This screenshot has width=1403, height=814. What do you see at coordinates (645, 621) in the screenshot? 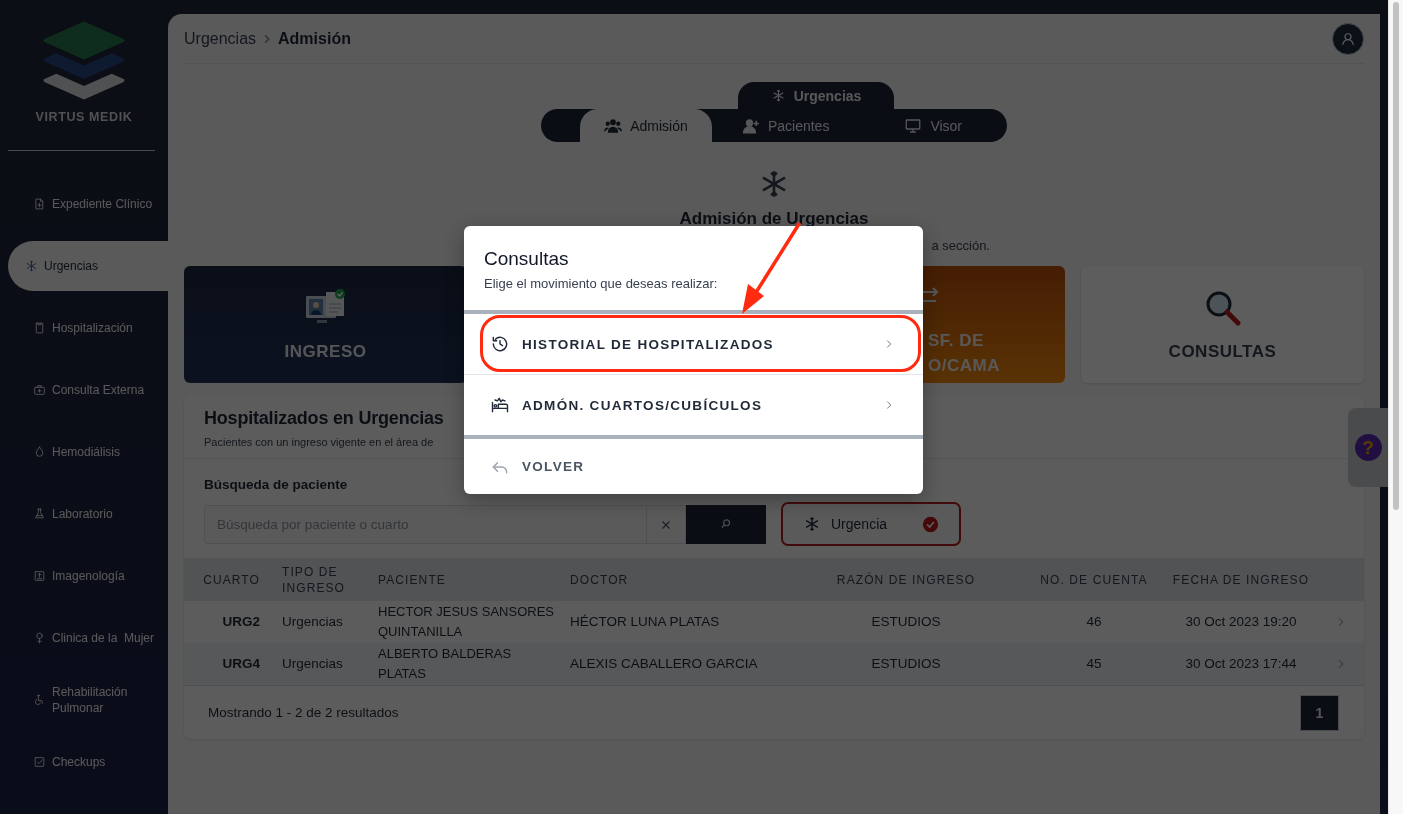
I see `table-cell: HÉCTOR LUNA PLATAS` at bounding box center [645, 621].